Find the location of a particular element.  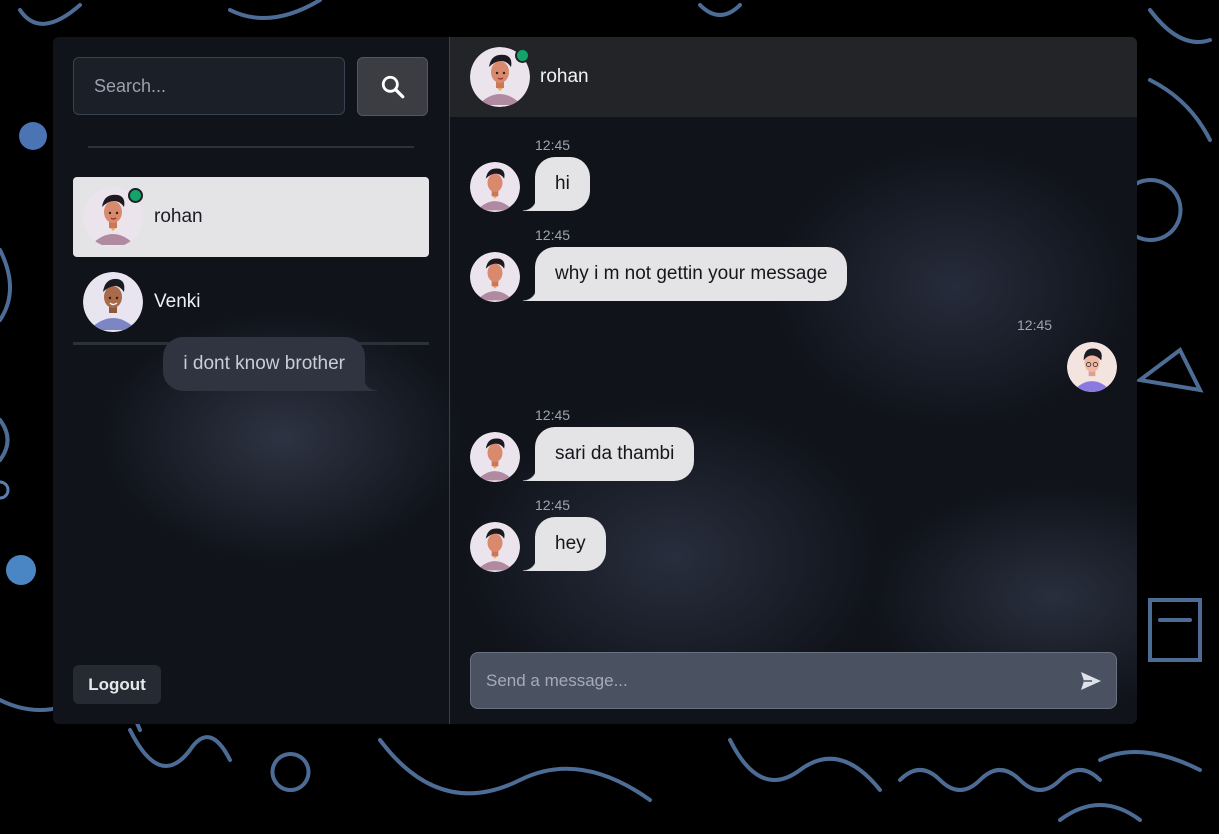

send-icon is located at coordinates (1091, 680).